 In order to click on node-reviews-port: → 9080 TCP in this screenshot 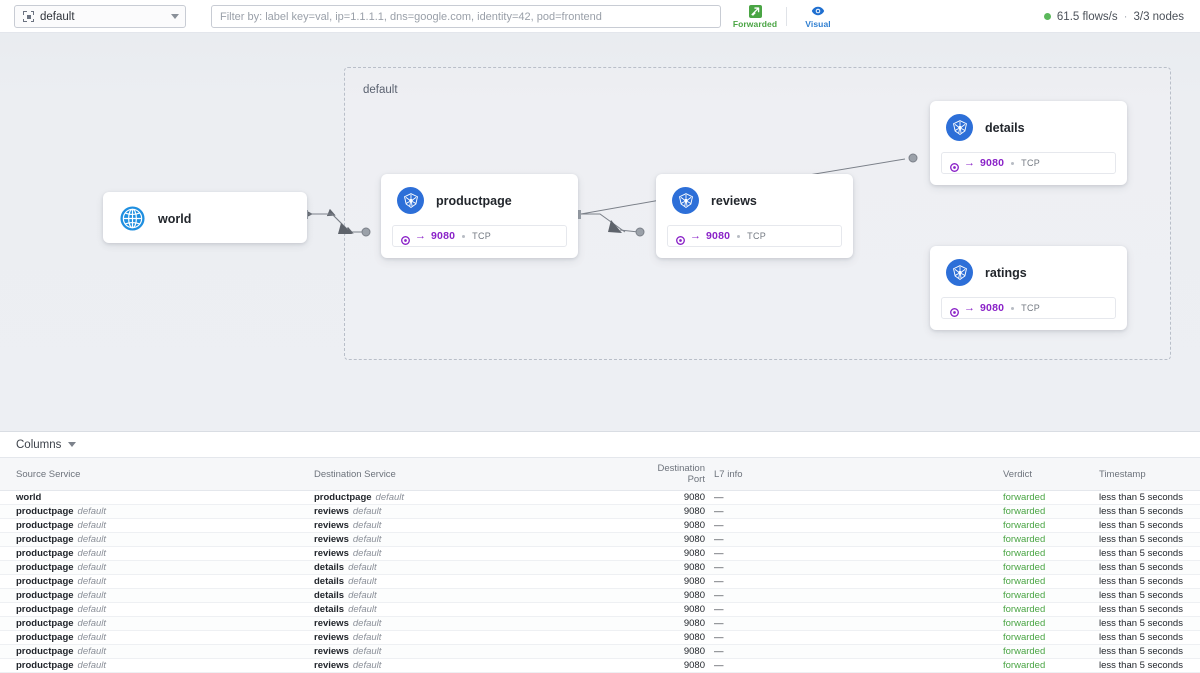, I will do `click(754, 236)`.